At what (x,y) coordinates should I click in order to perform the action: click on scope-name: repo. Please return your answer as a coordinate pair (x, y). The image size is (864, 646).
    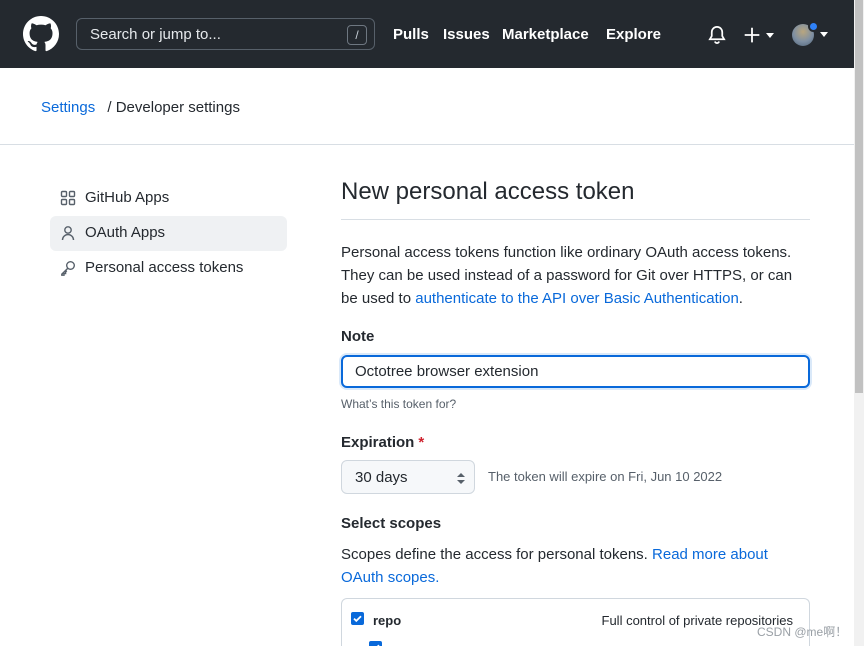
    Looking at the image, I should click on (387, 620).